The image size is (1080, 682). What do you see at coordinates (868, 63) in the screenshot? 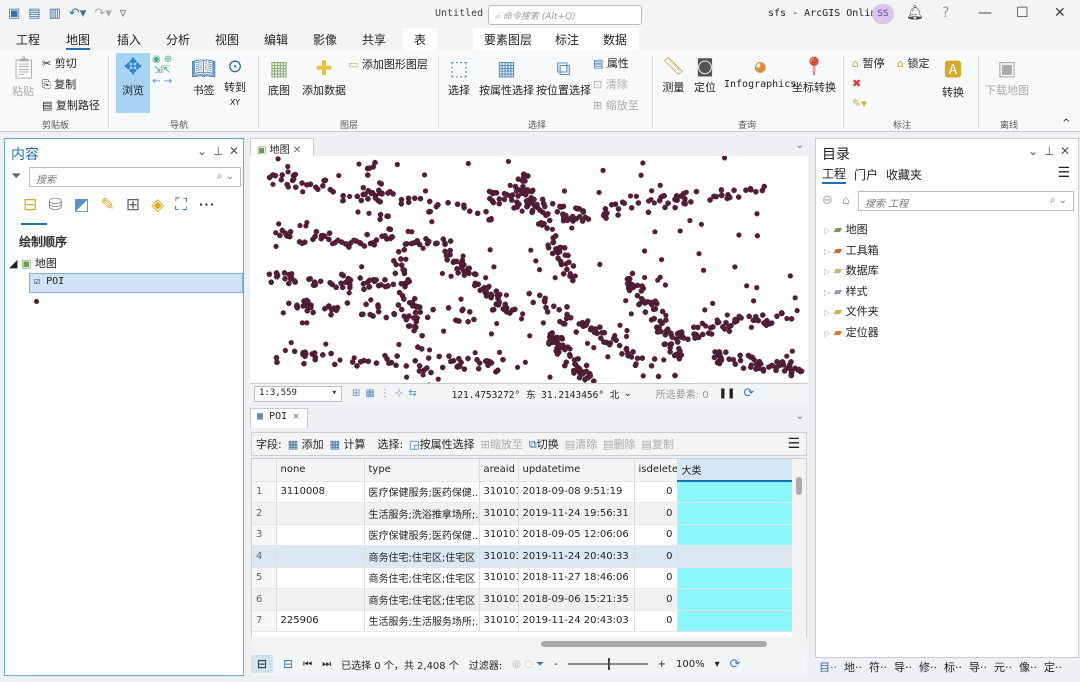
I see `pause-labels-button: ⌂ 暂停` at bounding box center [868, 63].